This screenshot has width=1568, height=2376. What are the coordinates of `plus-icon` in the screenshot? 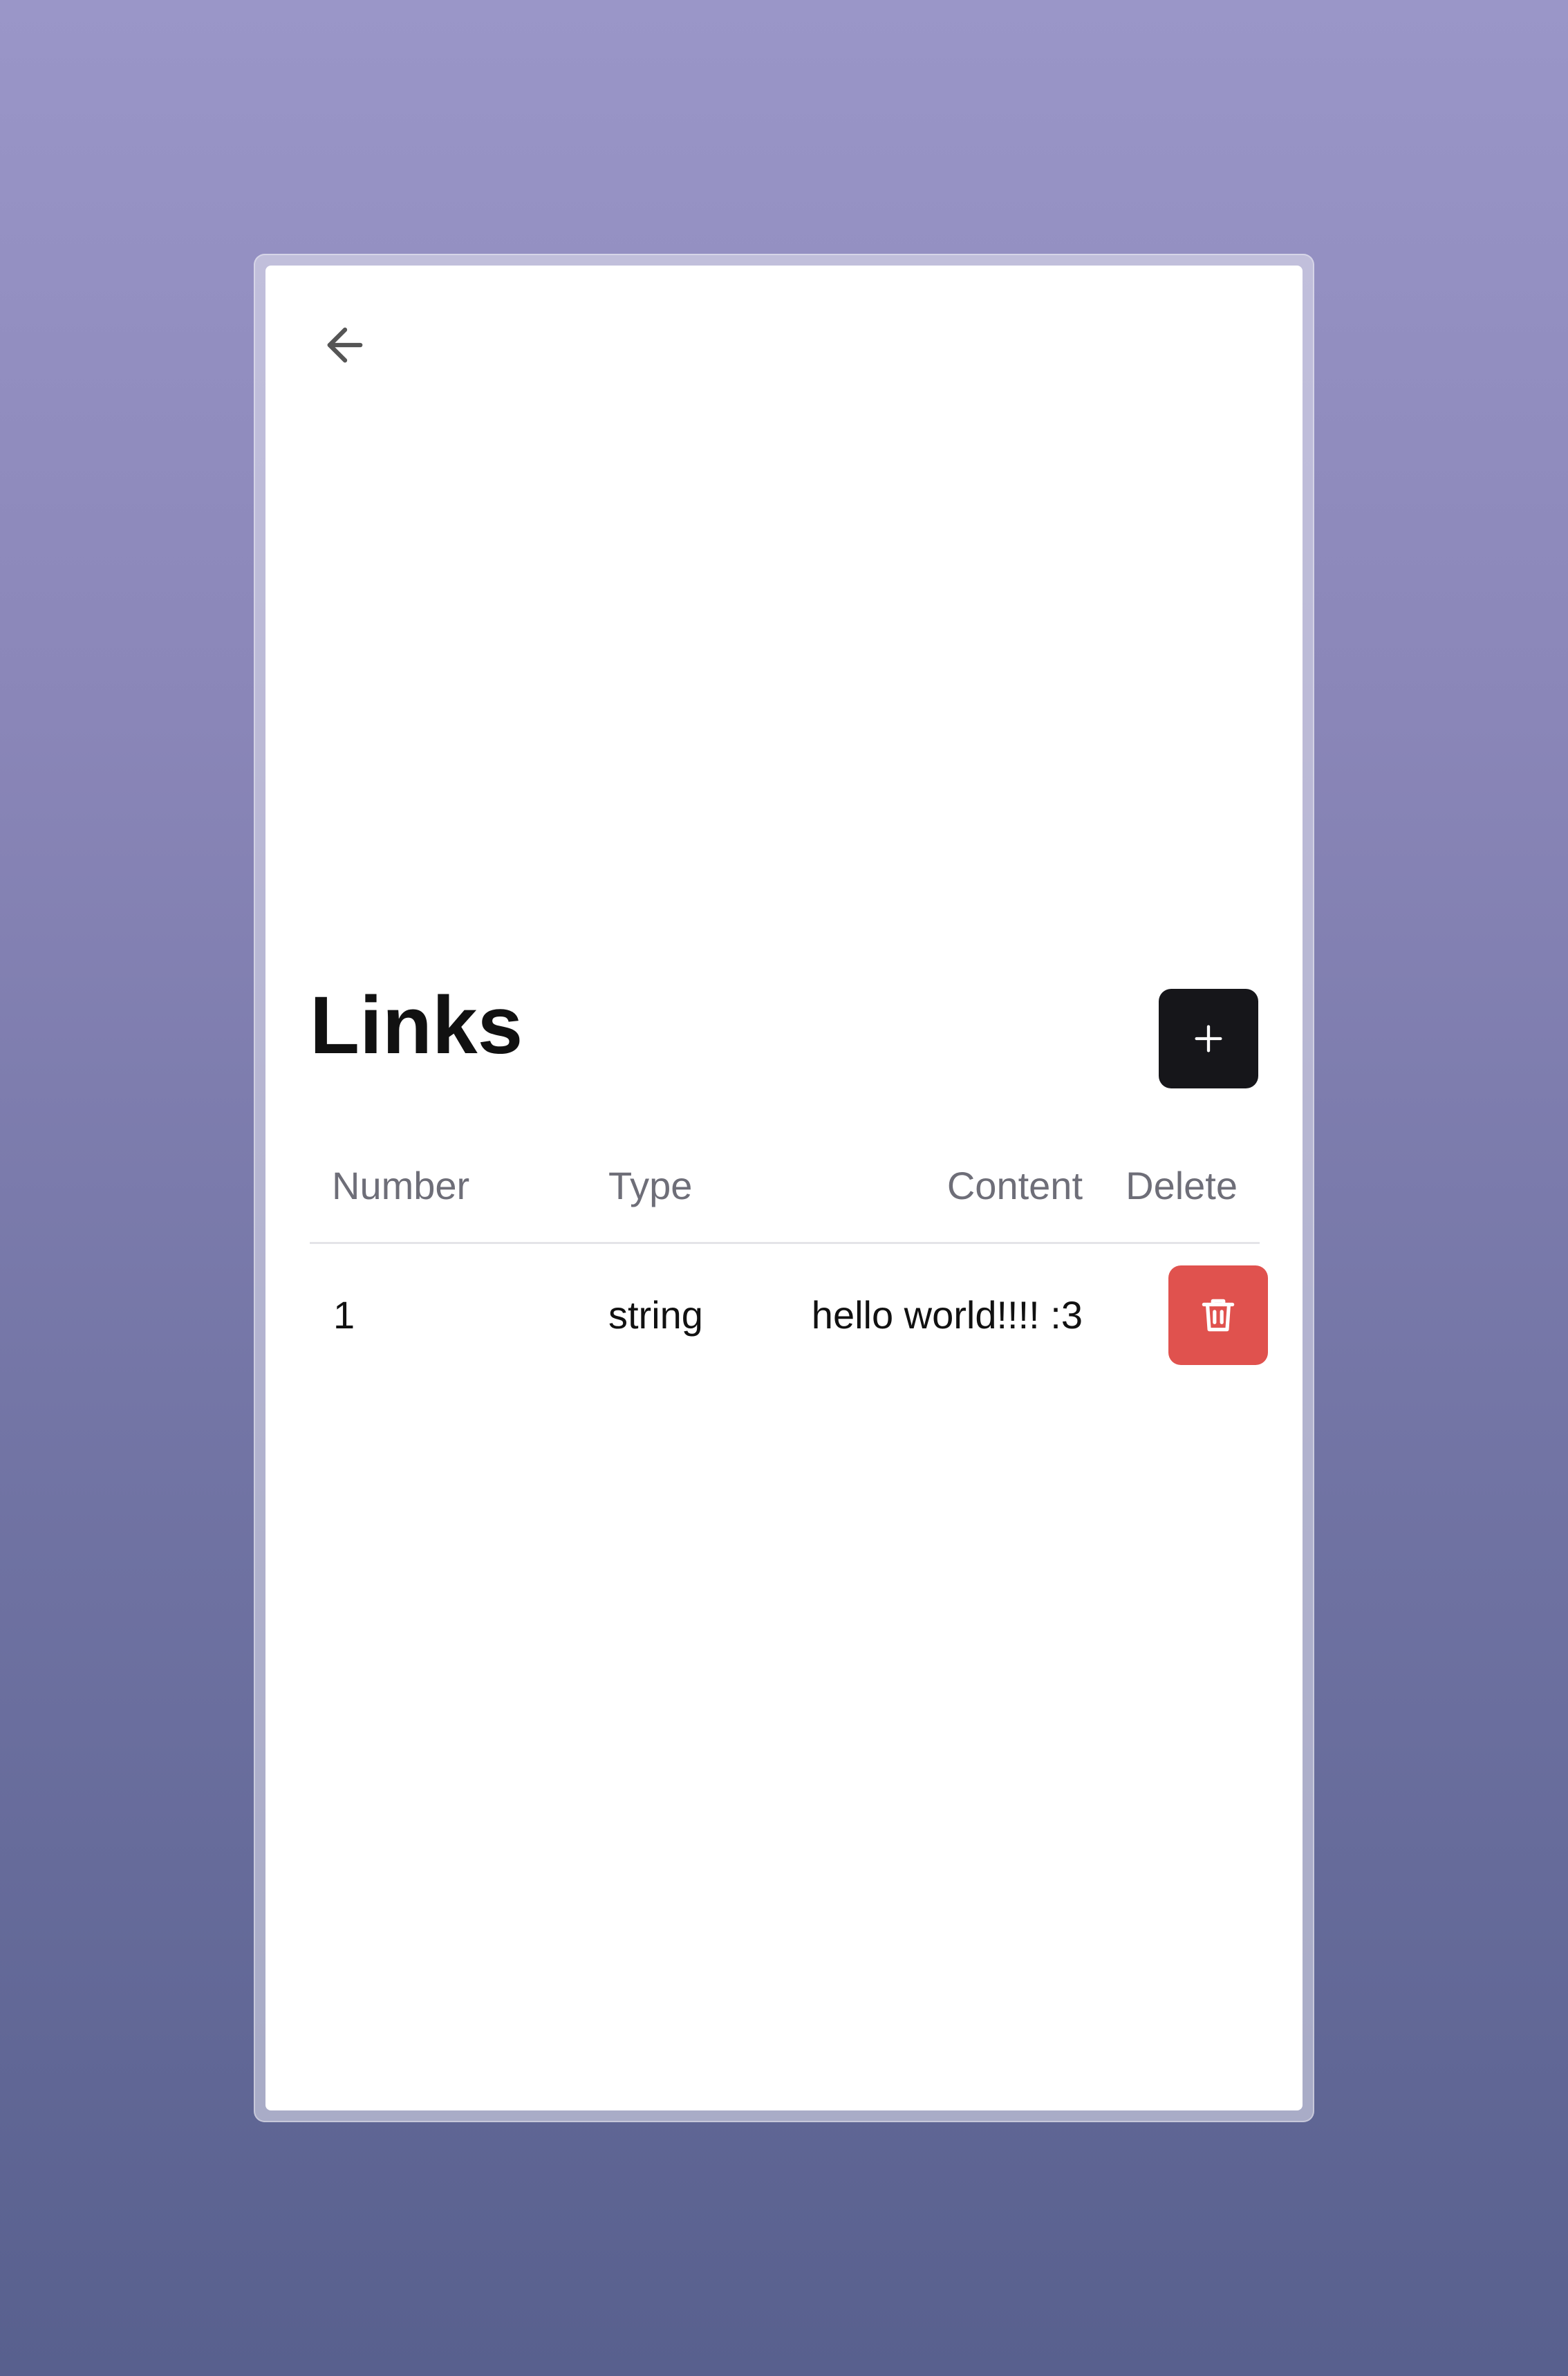 It's located at (1208, 1038).